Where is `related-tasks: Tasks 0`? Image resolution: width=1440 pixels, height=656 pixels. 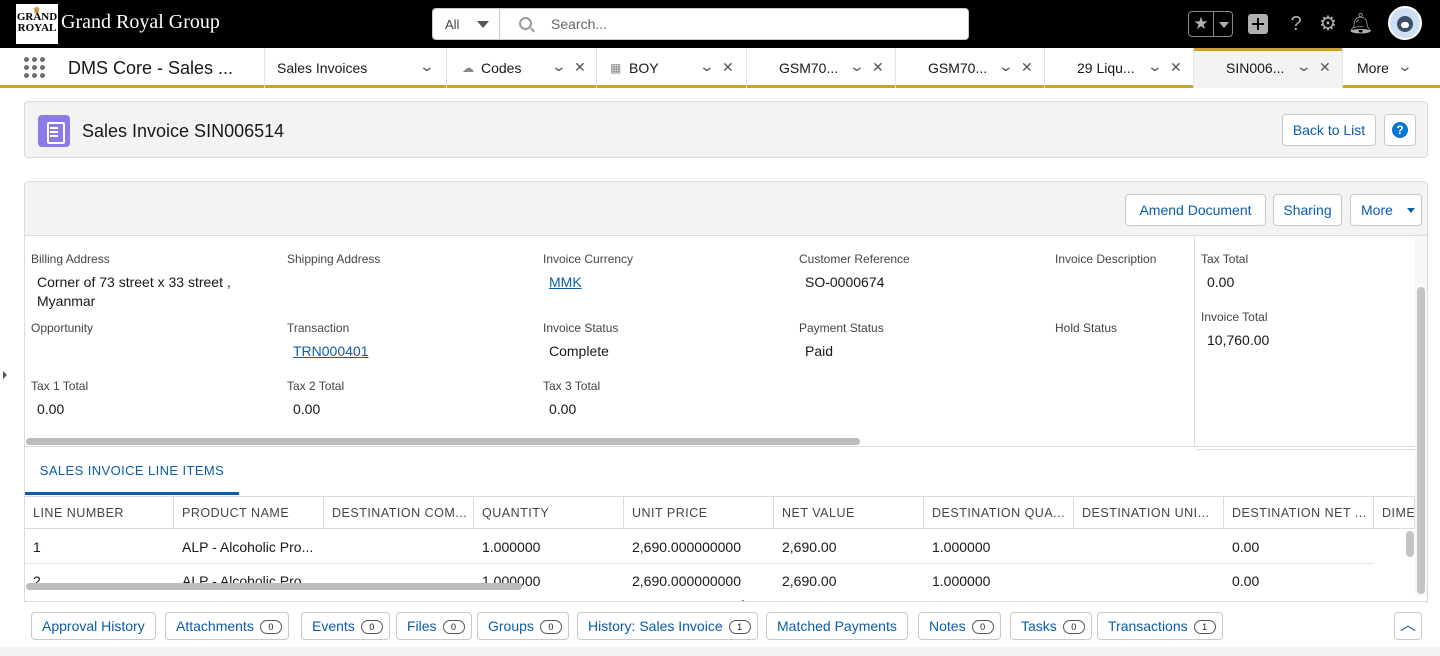
related-tasks: Tasks 0 is located at coordinates (1051, 626).